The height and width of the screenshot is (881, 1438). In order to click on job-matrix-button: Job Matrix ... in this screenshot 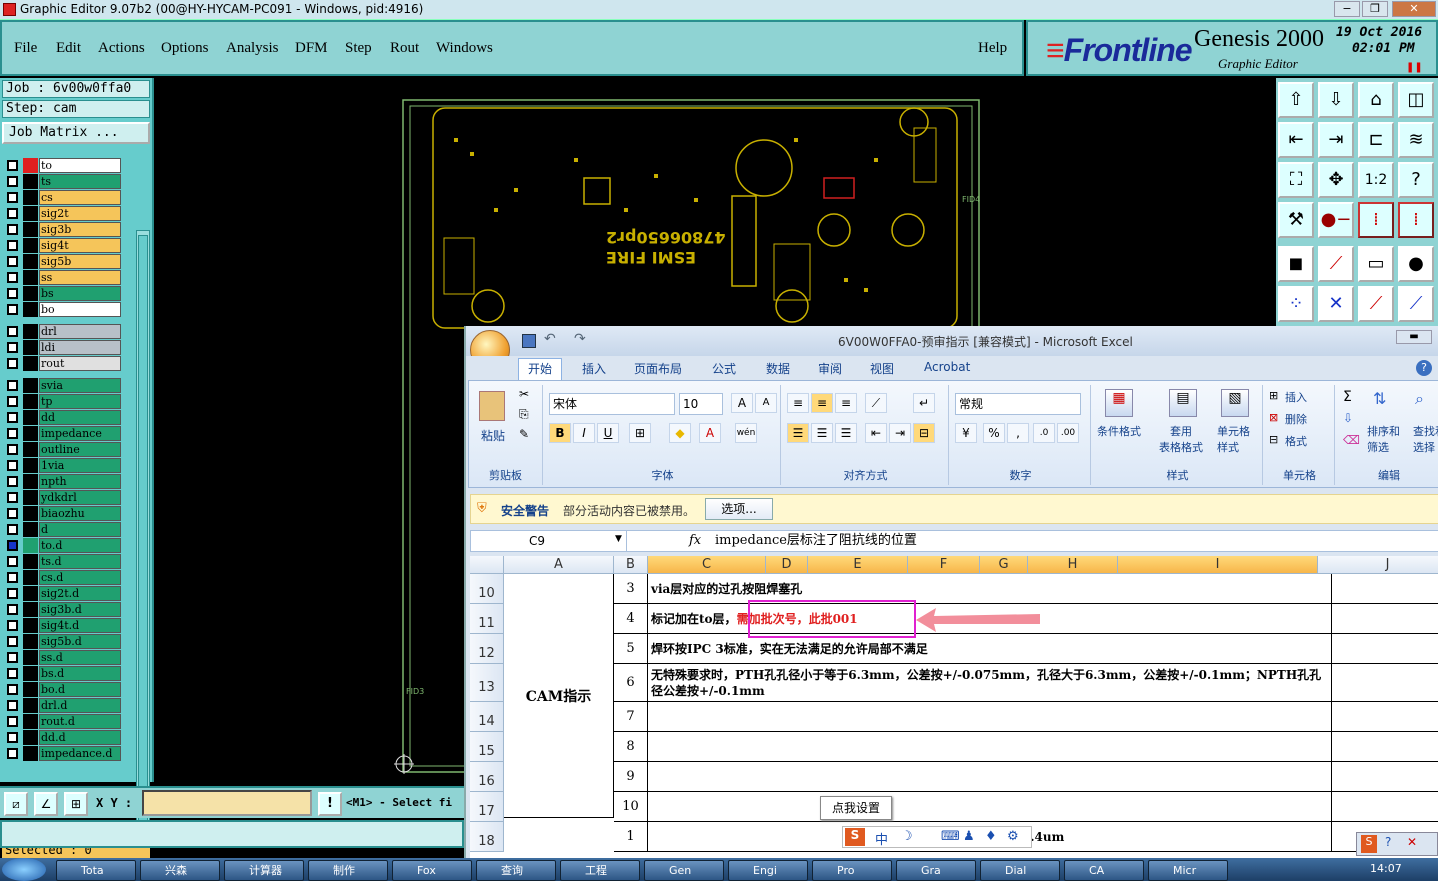, I will do `click(76, 133)`.